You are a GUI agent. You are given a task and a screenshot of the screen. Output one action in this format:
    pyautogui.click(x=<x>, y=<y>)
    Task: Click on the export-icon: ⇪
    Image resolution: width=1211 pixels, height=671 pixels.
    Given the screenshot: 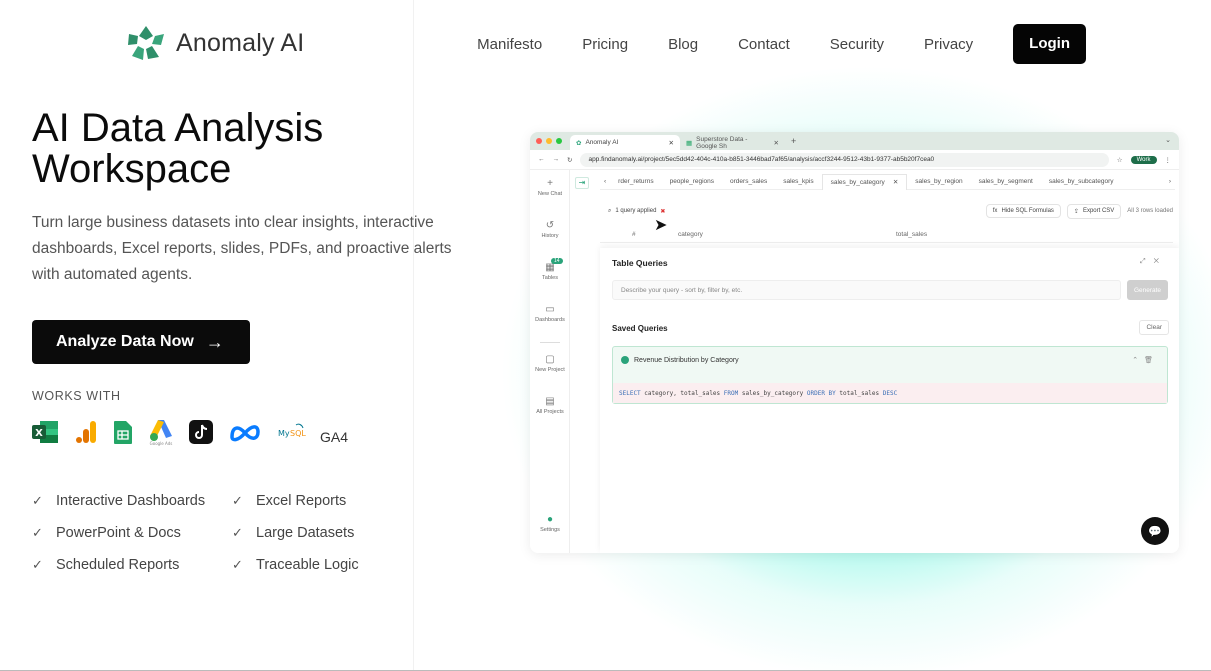 What is the action you would take?
    pyautogui.click(x=1076, y=211)
    